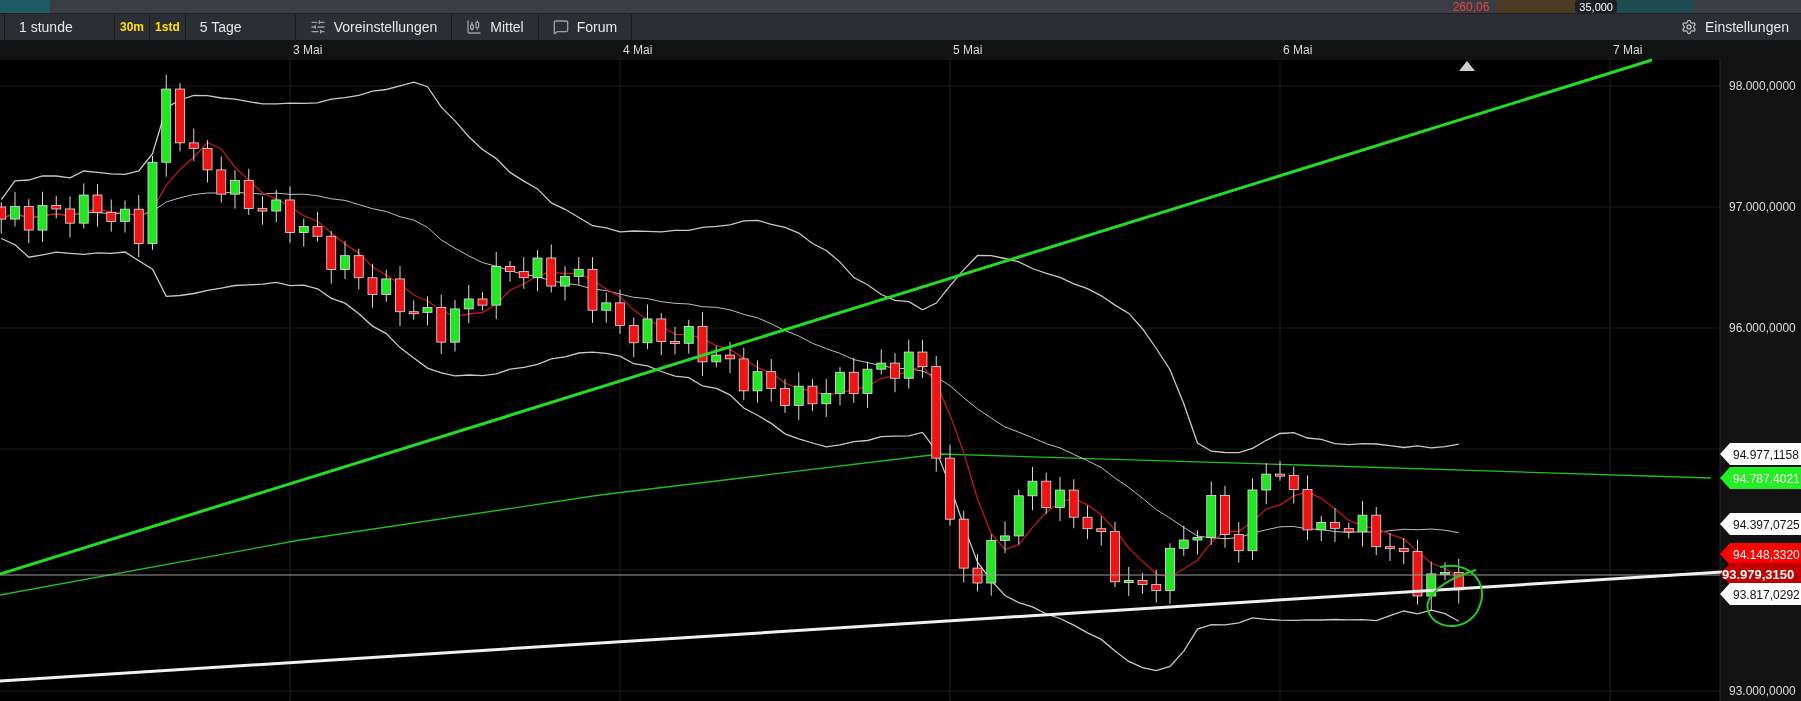  I want to click on tab-marker, so click(25, 6).